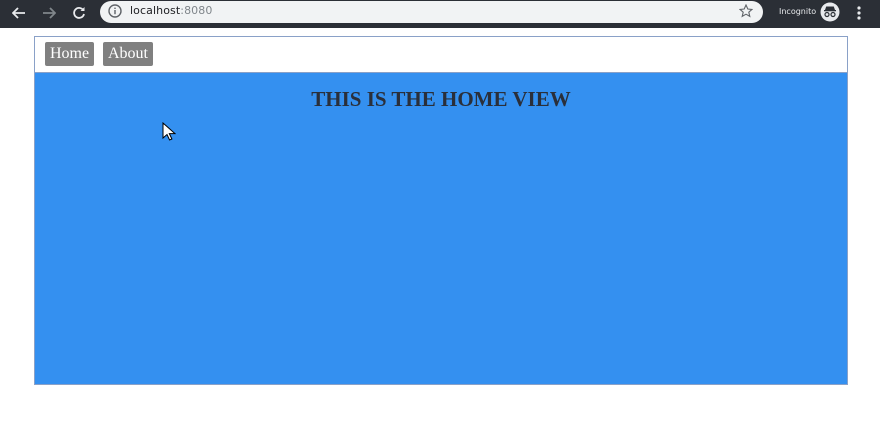 This screenshot has height=429, width=880. I want to click on navbar: Home About, so click(441, 55).